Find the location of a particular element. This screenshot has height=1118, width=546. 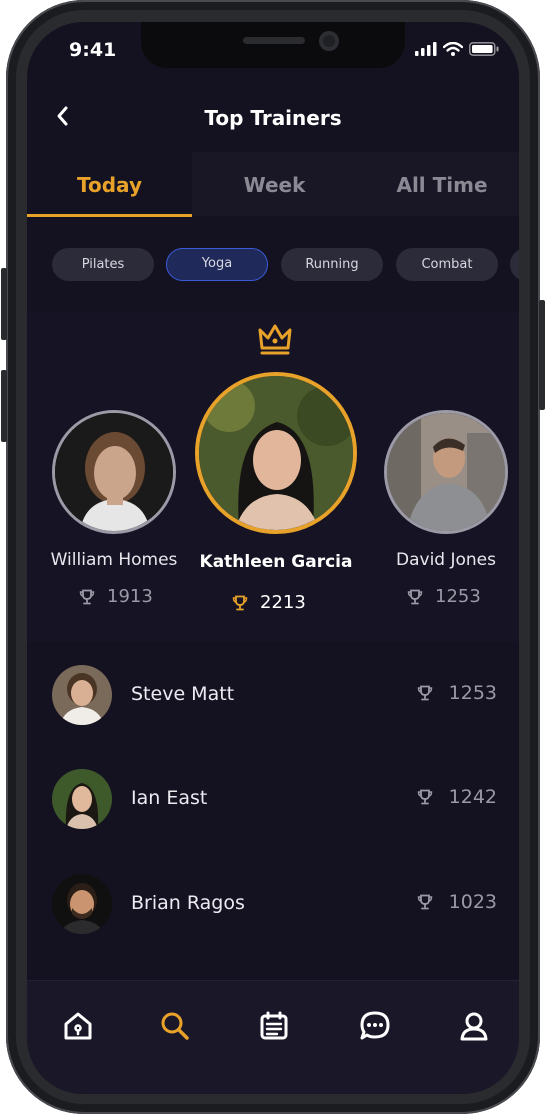

trainer-score: 1242 is located at coordinates (457, 797).